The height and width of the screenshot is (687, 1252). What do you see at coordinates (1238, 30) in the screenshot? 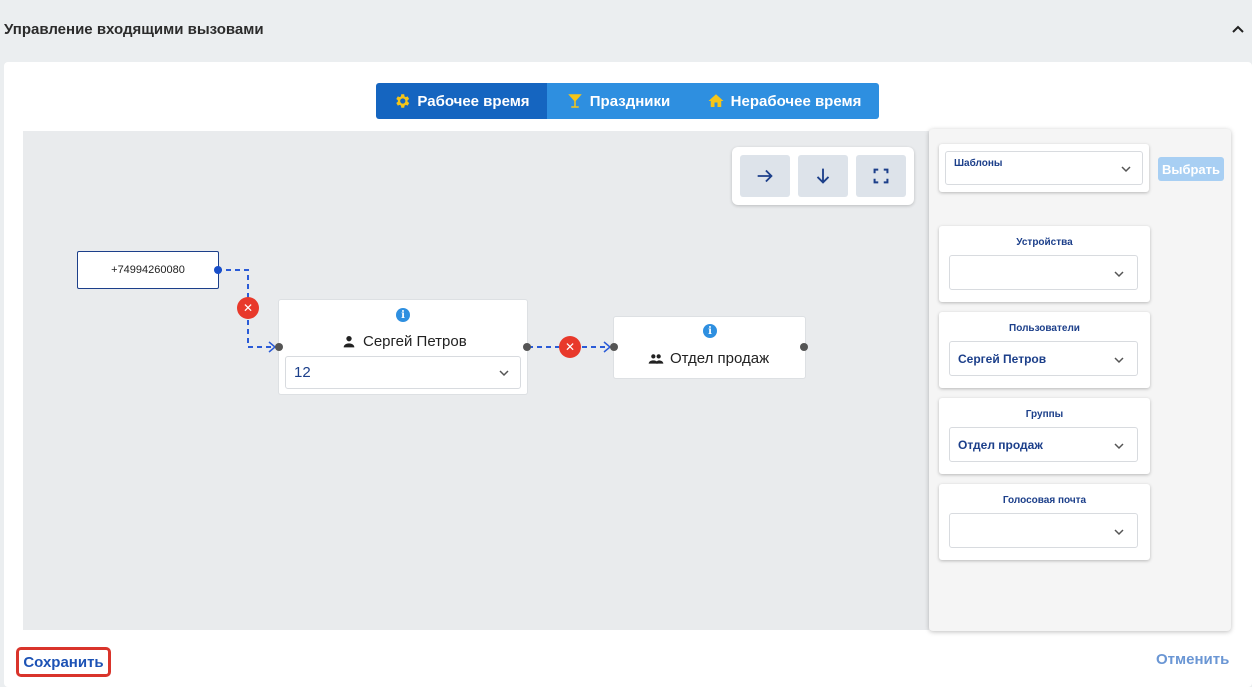
I see `chevron-up-icon` at bounding box center [1238, 30].